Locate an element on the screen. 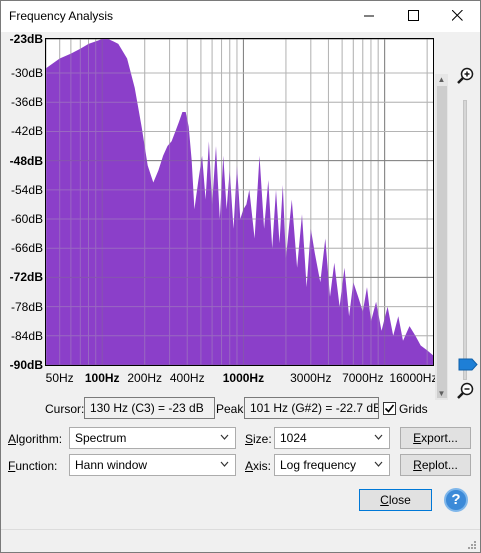  y-tick-label: -84dB is located at coordinates (26, 335).